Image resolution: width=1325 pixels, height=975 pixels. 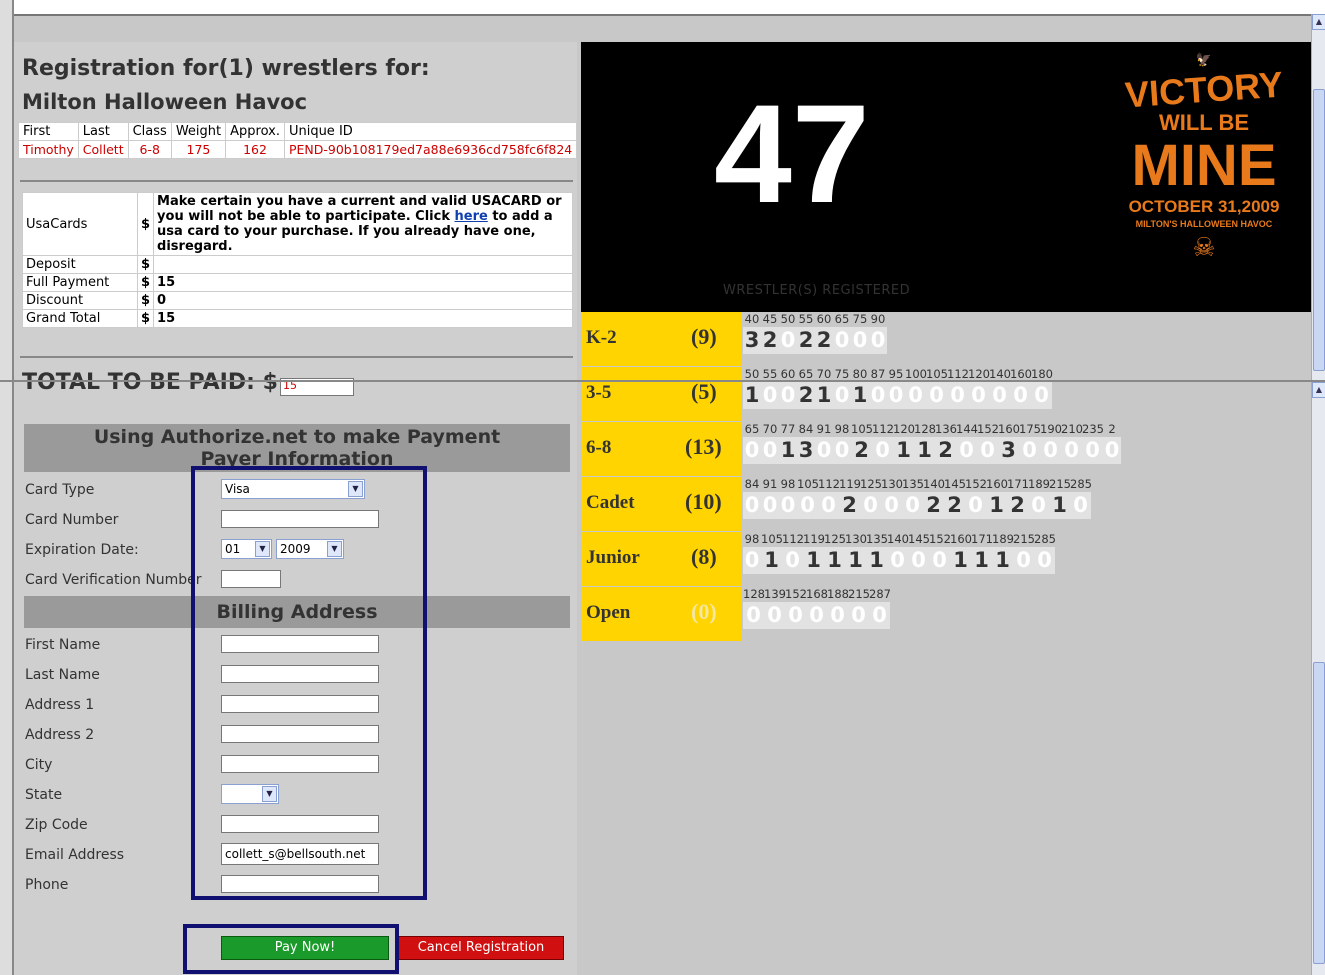 What do you see at coordinates (788, 319) in the screenshot?
I see `weight-class: 50` at bounding box center [788, 319].